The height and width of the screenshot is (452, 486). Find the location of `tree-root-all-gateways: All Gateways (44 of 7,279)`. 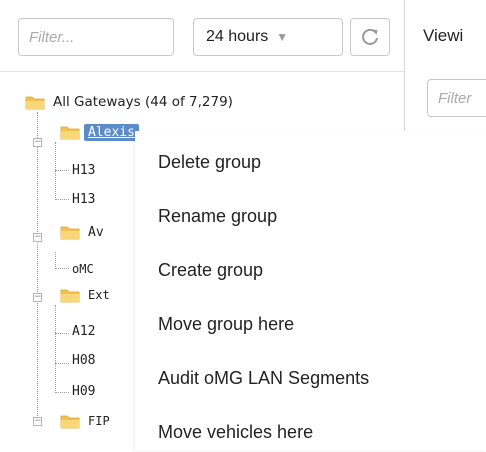

tree-root-all-gateways: All Gateways (44 of 7,279) is located at coordinates (129, 102).